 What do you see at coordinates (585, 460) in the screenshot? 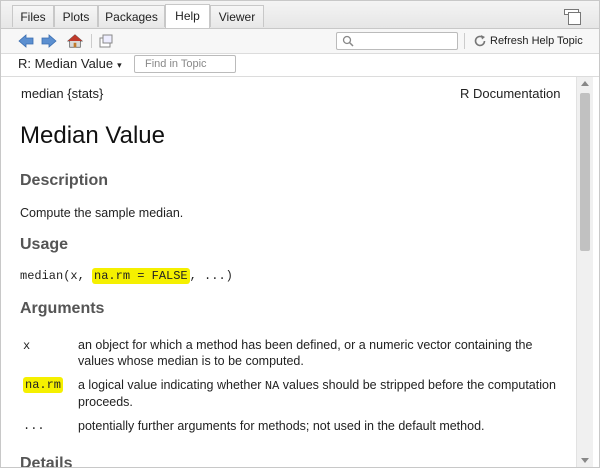
I see `scroll-down-arrow-icon` at bounding box center [585, 460].